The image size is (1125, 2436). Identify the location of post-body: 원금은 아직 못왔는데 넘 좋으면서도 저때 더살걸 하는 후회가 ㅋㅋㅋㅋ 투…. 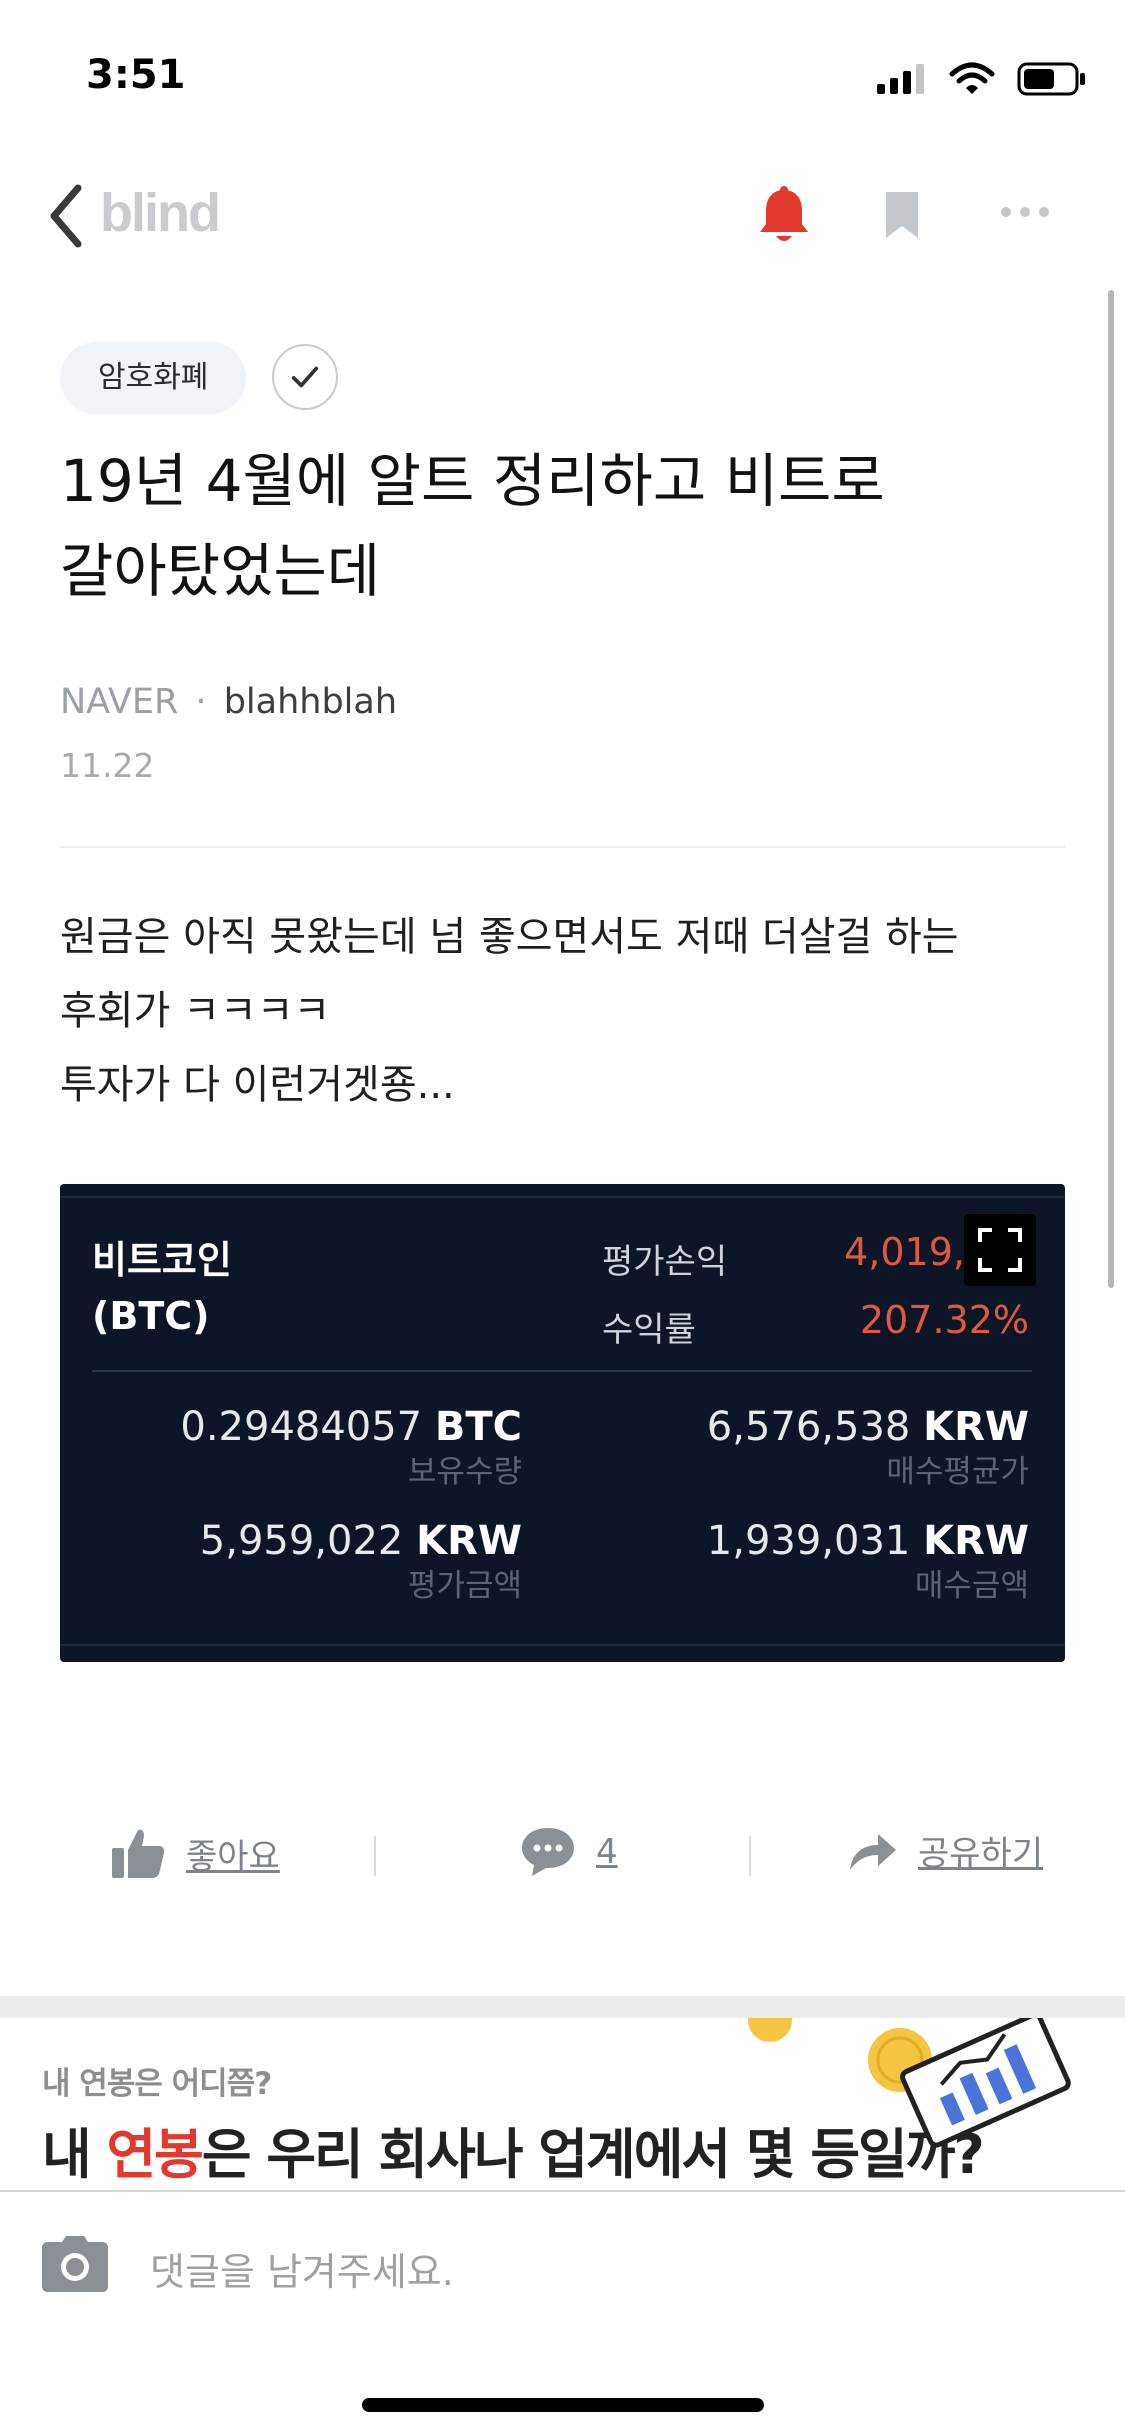
(570, 1011).